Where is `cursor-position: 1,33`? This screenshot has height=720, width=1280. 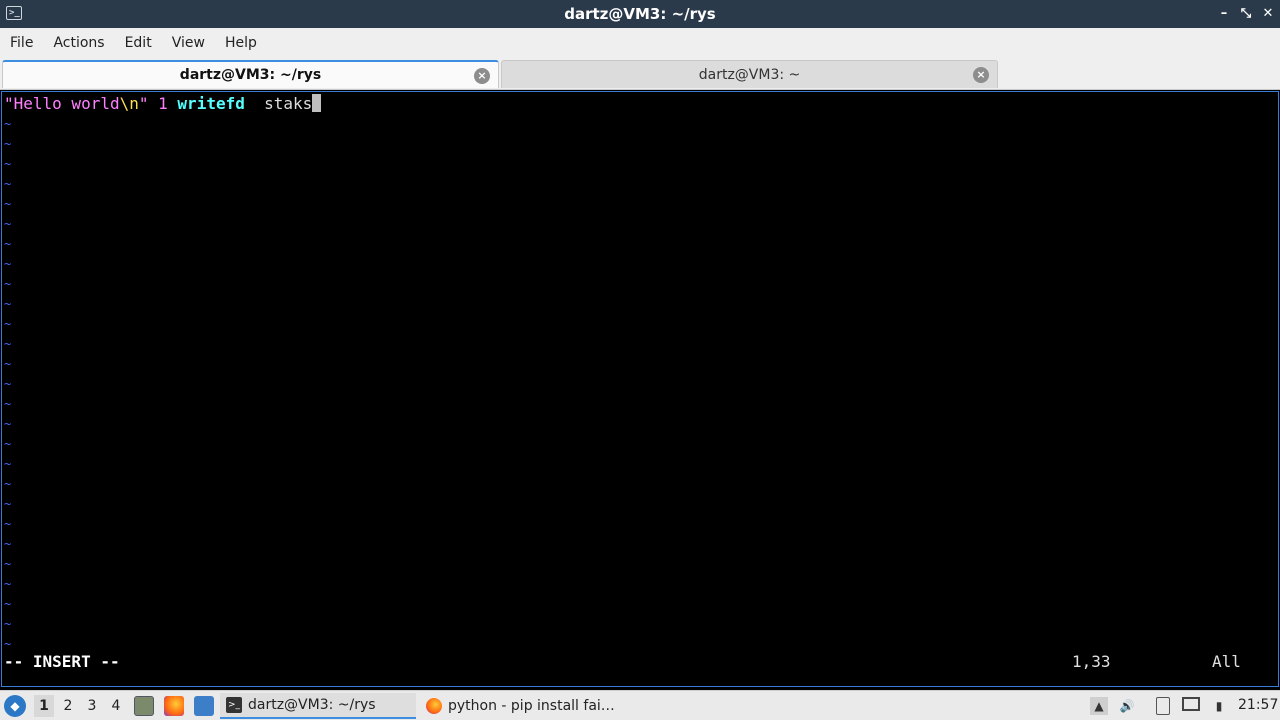
cursor-position: 1,33 is located at coordinates (1091, 661).